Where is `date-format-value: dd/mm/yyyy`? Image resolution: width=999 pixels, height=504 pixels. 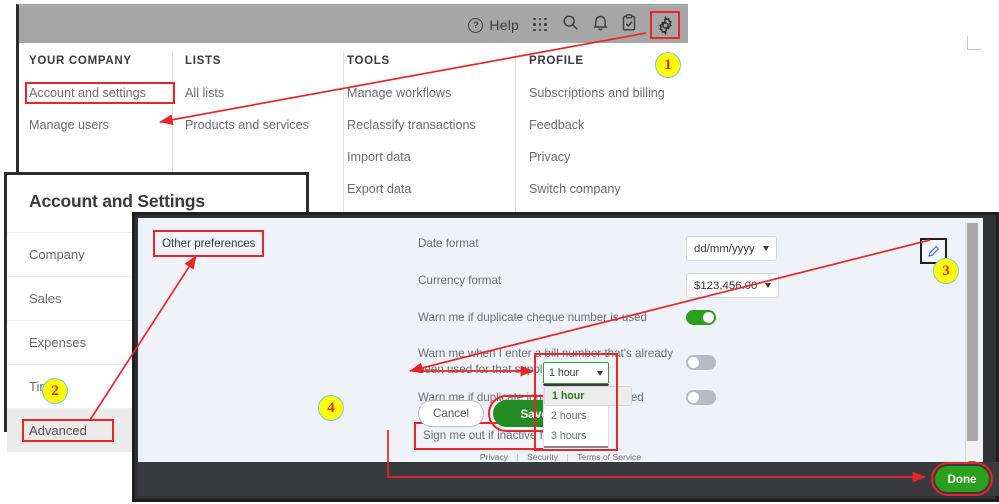
date-format-value: dd/mm/yyyy is located at coordinates (724, 248).